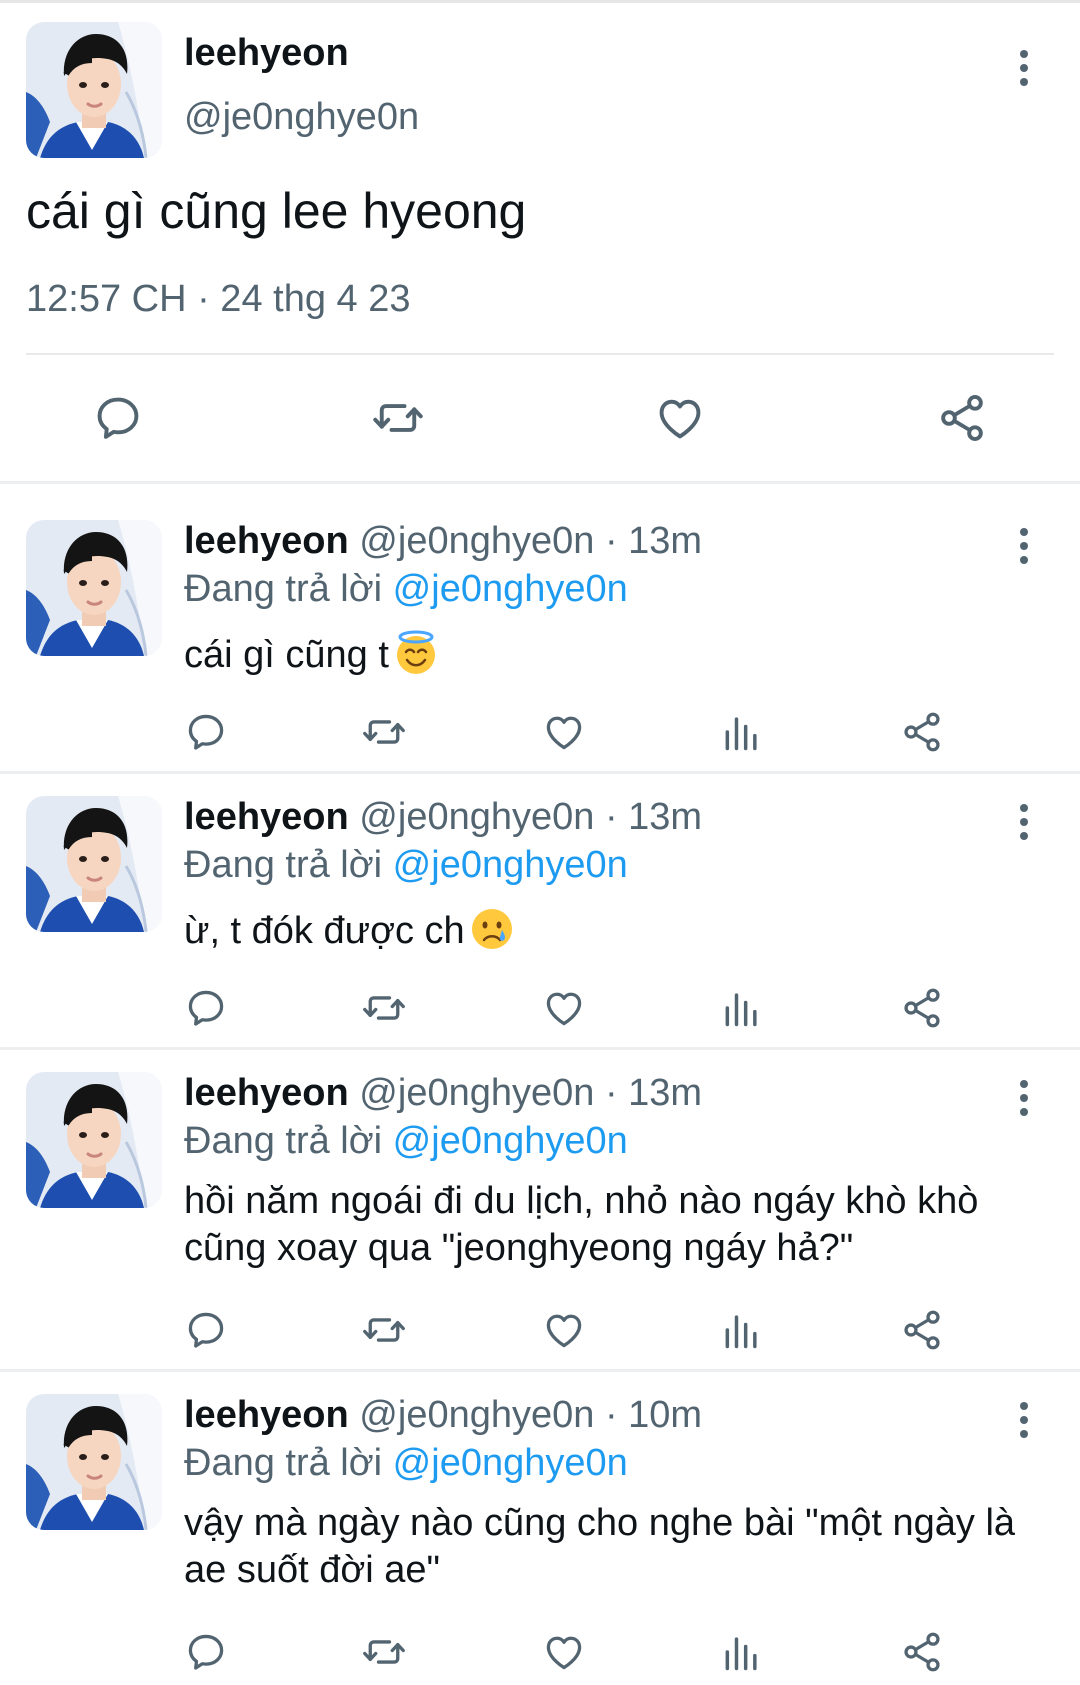 Image resolution: width=1080 pixels, height=1685 pixels. I want to click on tweet-text: ừ, t đók được ch, so click(619, 930).